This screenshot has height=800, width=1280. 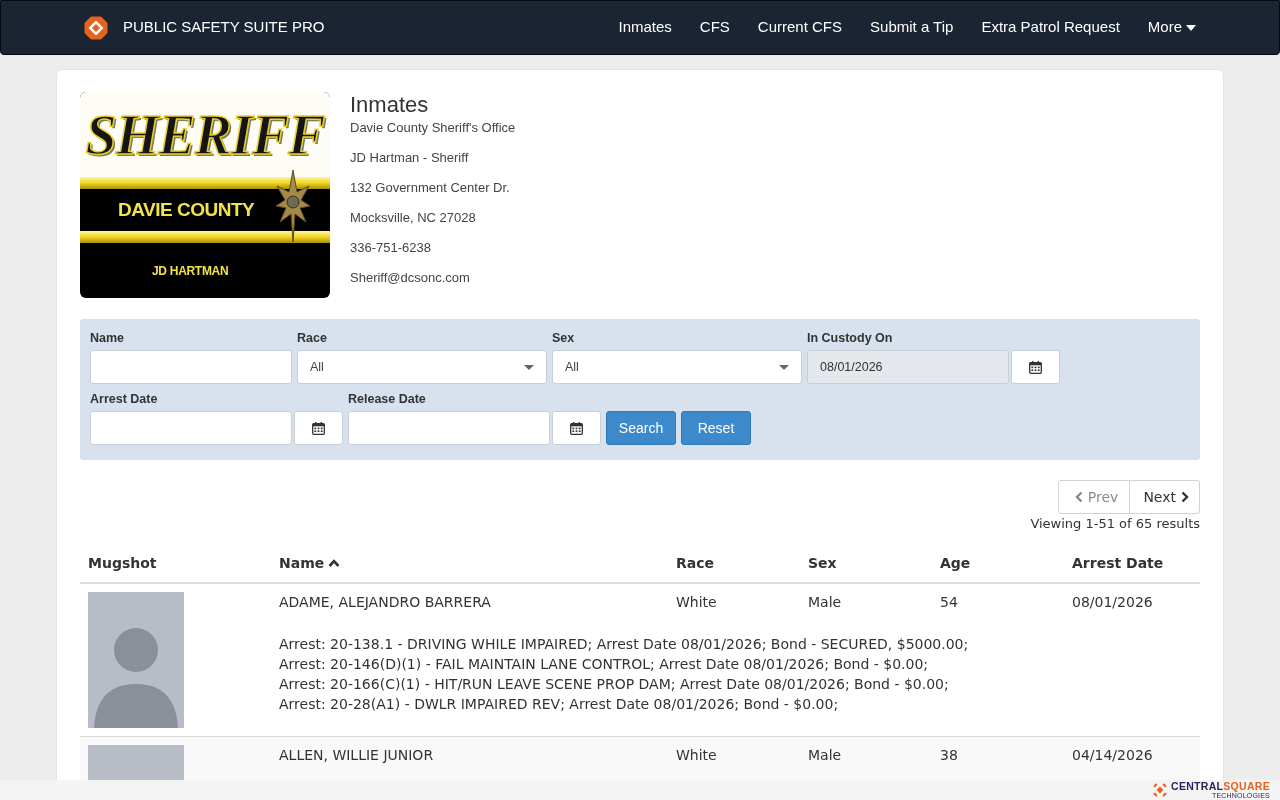 I want to click on brand-link: PUBLIC SAFETY SUITE PRO, so click(x=204, y=27).